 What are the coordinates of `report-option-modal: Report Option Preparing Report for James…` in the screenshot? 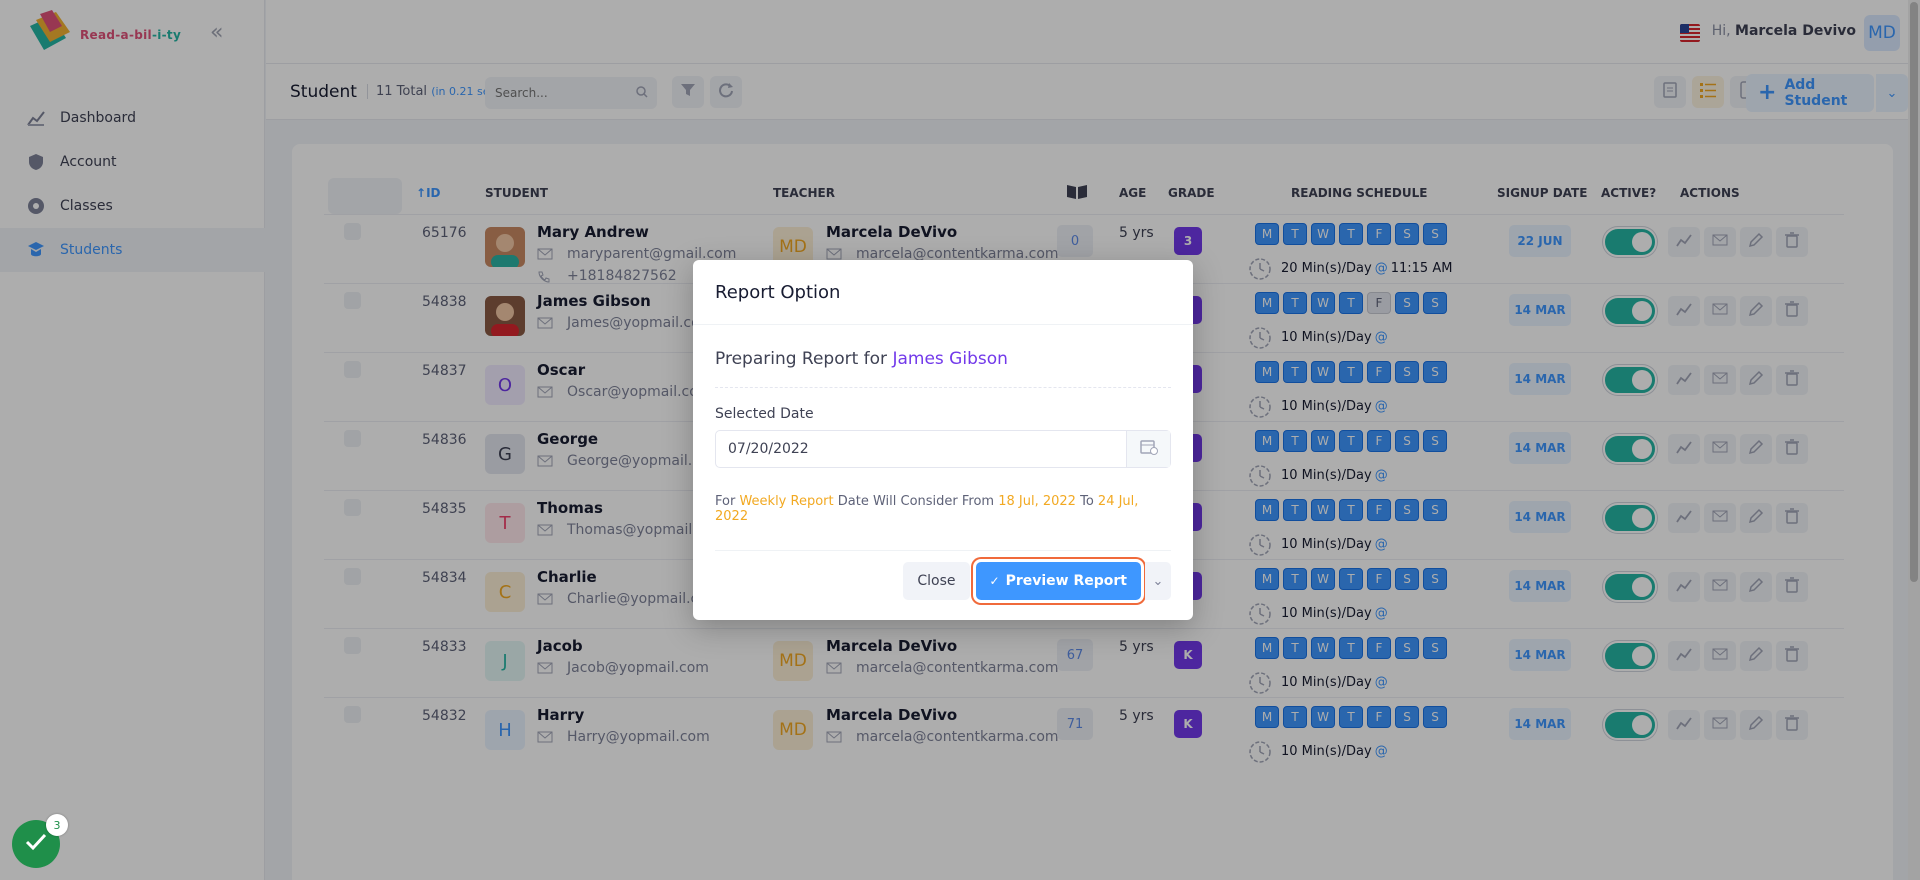 It's located at (943, 440).